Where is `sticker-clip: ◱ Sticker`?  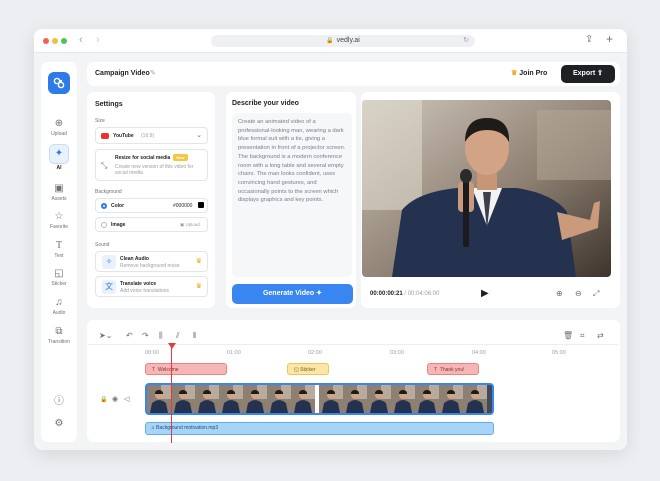 sticker-clip: ◱ Sticker is located at coordinates (308, 369).